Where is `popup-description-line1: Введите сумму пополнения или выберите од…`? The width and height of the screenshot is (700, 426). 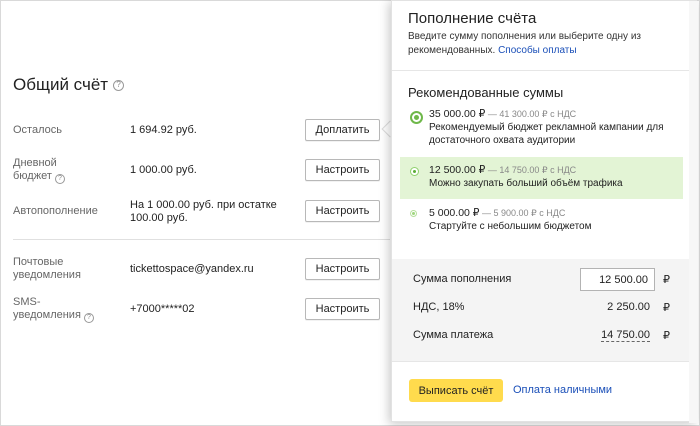 popup-description-line1: Введите сумму пополнения или выберите од… is located at coordinates (524, 36).